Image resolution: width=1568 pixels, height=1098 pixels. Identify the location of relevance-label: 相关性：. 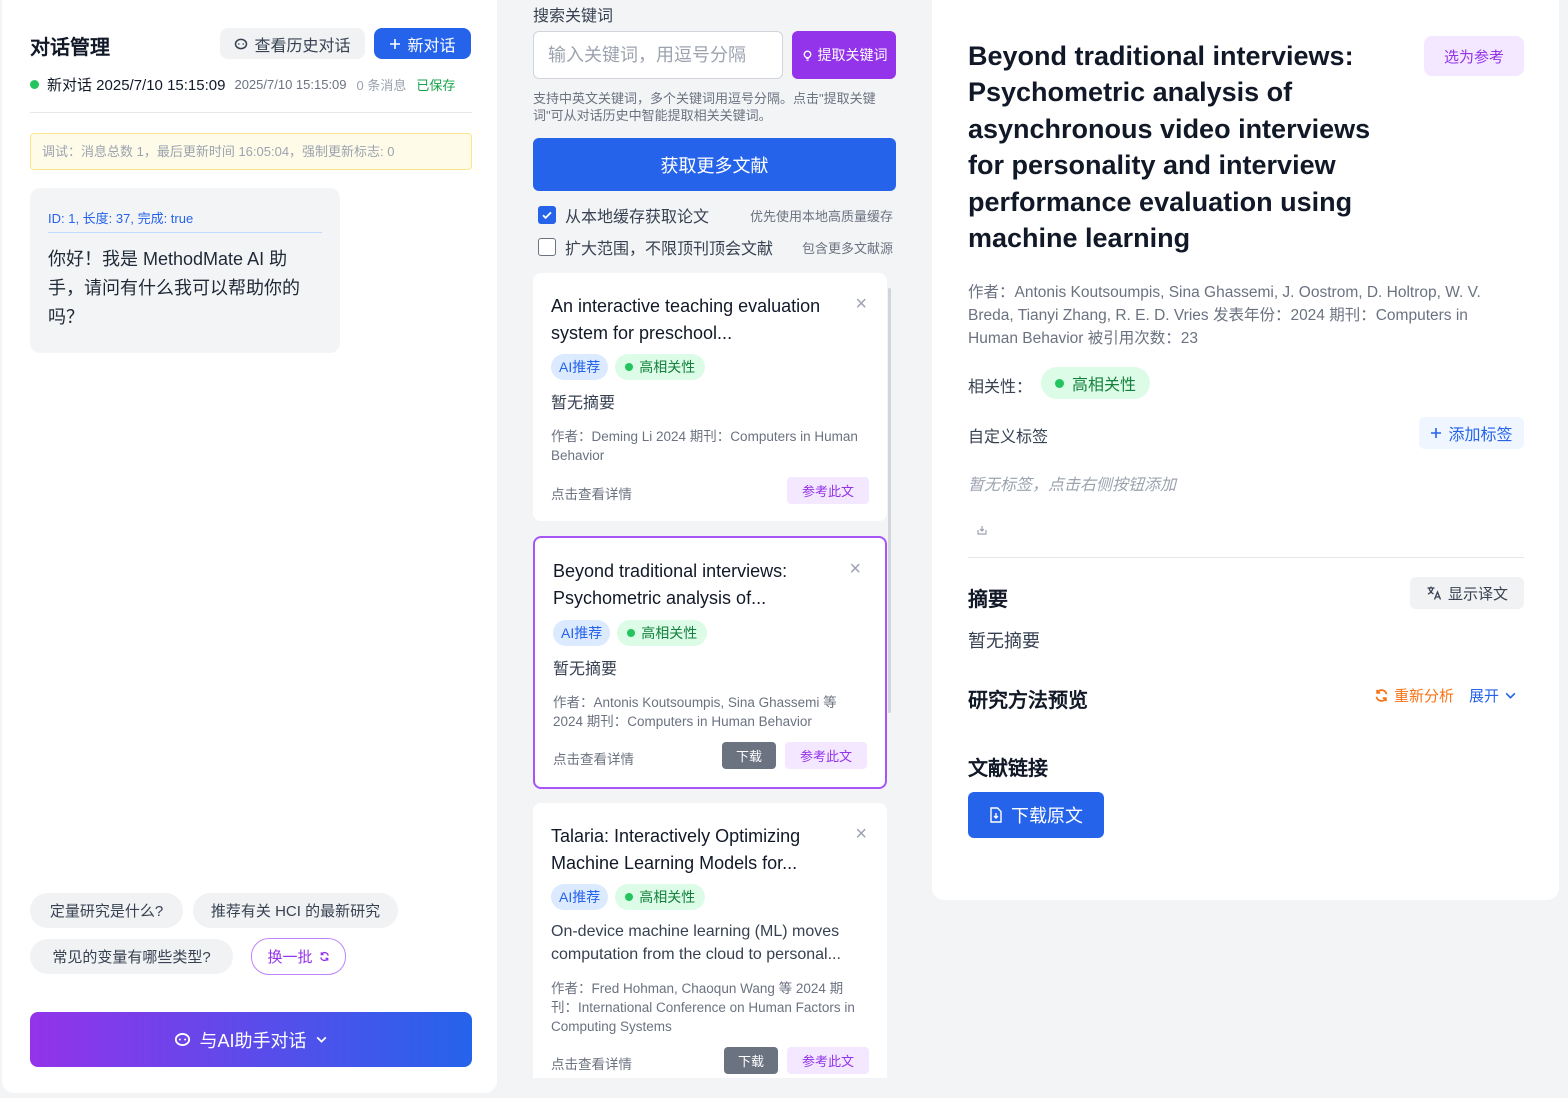
(1000, 387).